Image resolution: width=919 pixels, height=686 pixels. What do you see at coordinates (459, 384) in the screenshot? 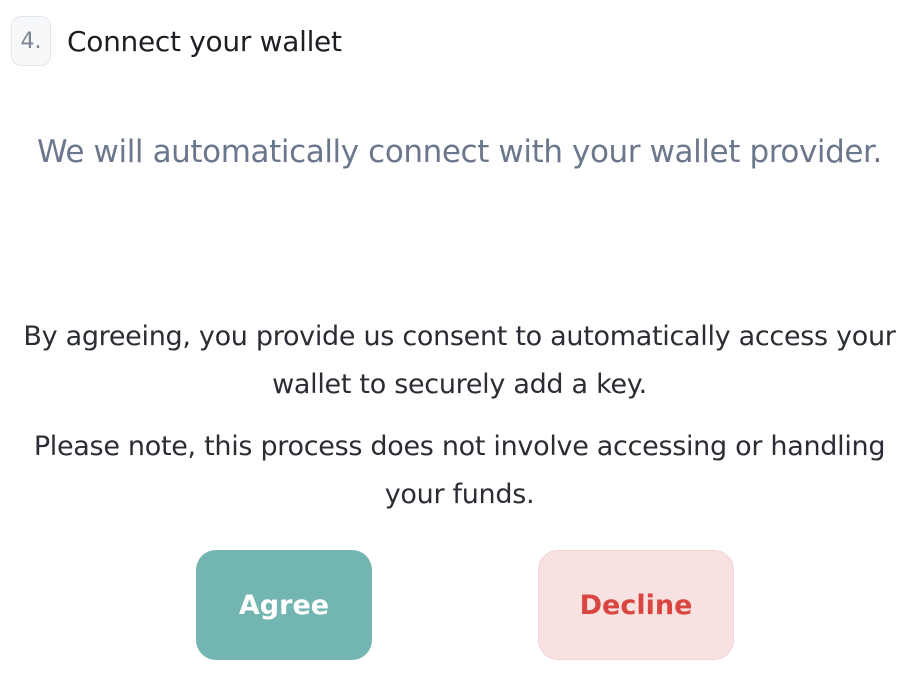
I see `consent-line-2: wallet to securely add a key.` at bounding box center [459, 384].